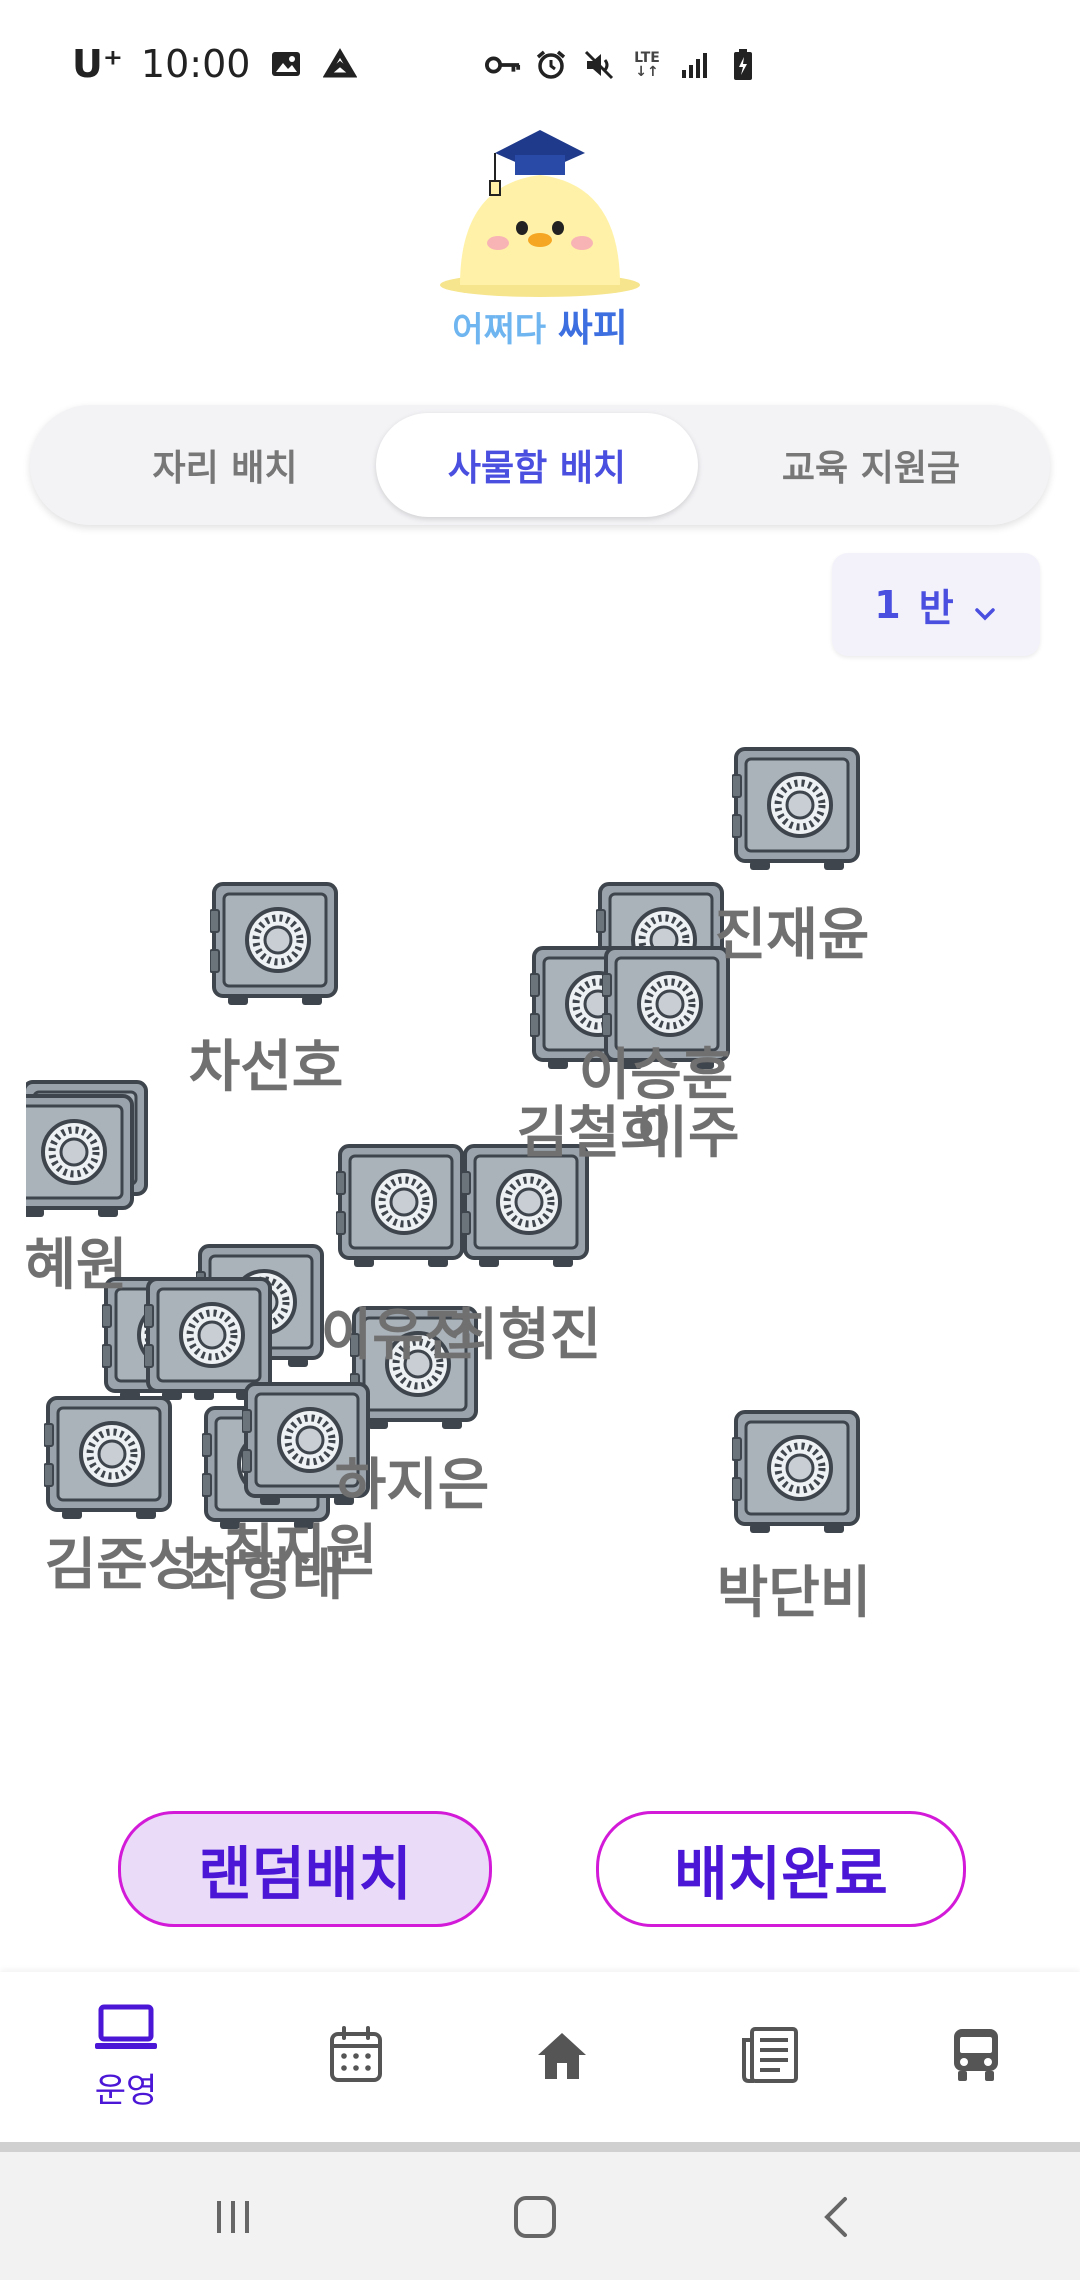  Describe the element at coordinates (225, 465) in the screenshot. I see `tab-seat-arrangement: 자리 배치` at that location.